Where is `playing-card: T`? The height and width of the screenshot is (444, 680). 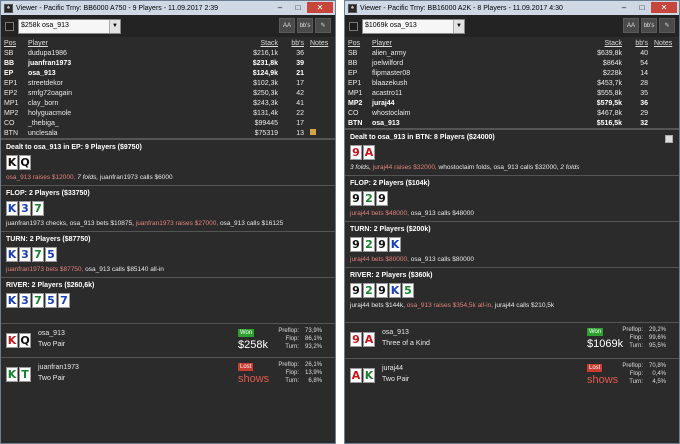
playing-card: T is located at coordinates (25, 374).